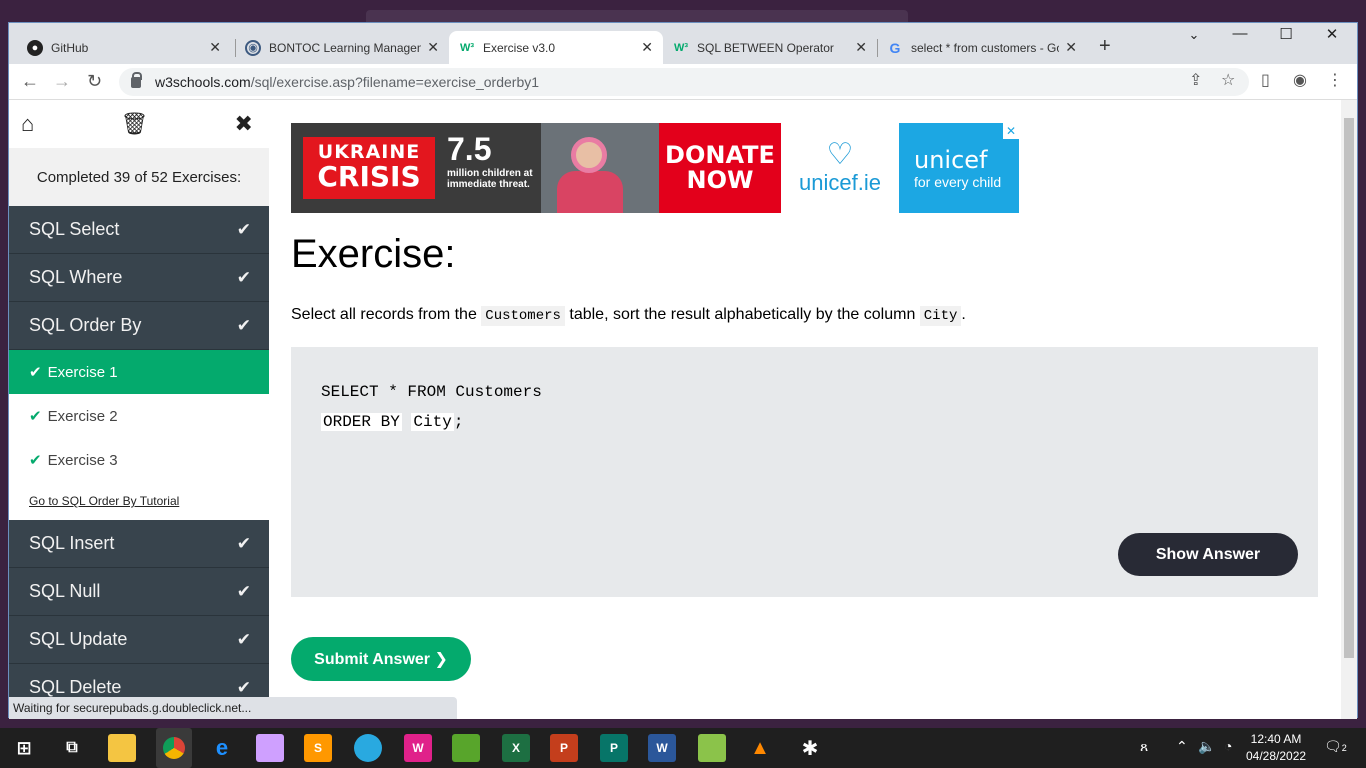 Image resolution: width=1366 pixels, height=768 pixels. Describe the element at coordinates (124, 47) in the screenshot. I see `tab-github: ● GitHub ✕` at that location.